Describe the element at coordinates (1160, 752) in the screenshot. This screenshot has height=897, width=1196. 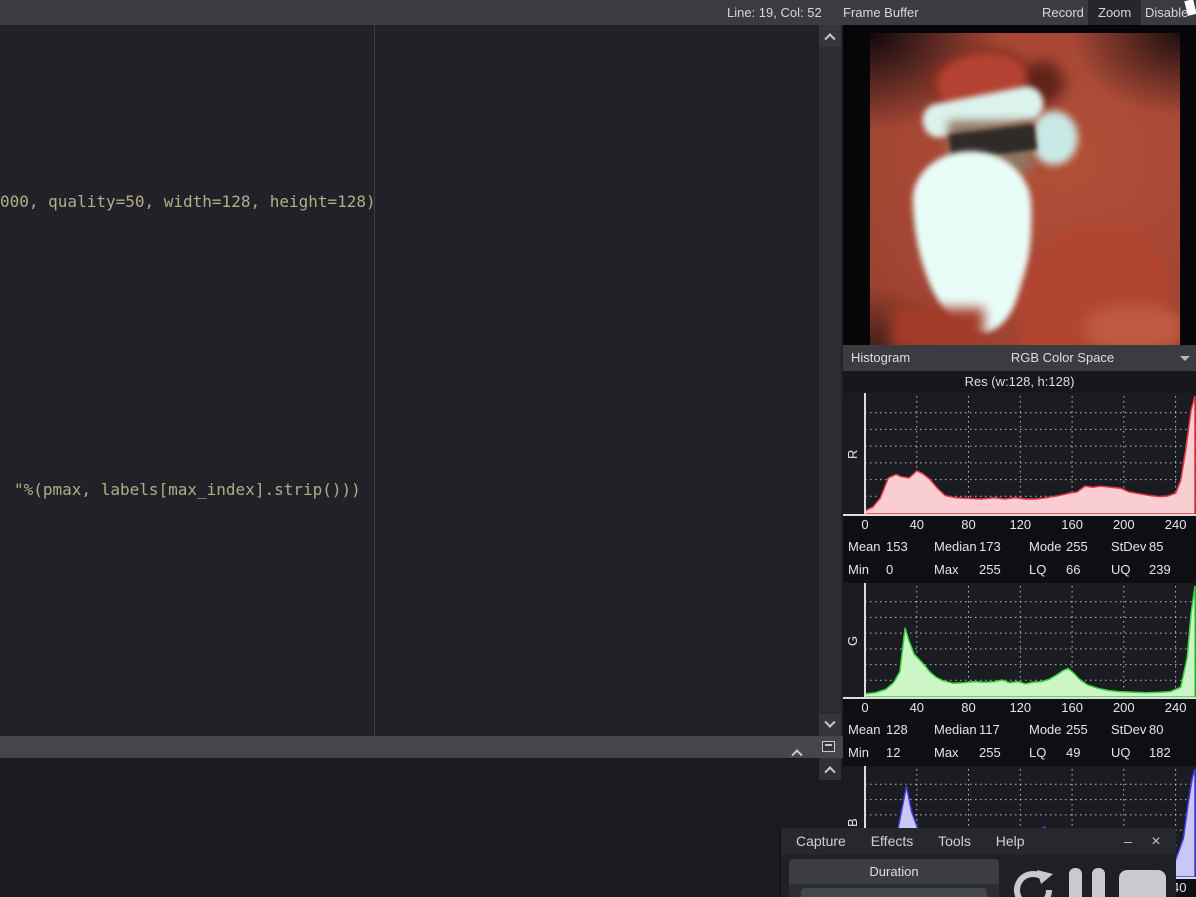
I see `stat-value: 182` at that location.